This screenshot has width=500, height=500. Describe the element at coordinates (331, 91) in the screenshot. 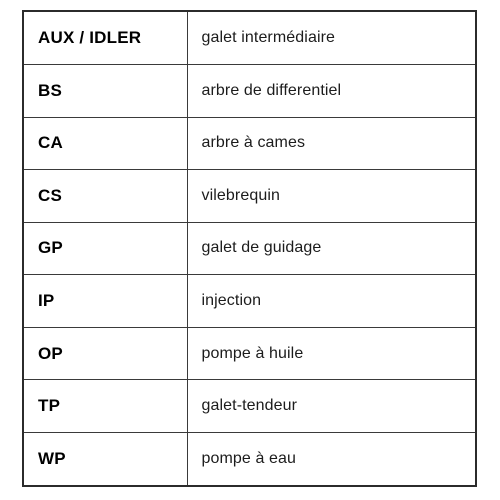

I see `description-cell: arbre de differentiel` at that location.